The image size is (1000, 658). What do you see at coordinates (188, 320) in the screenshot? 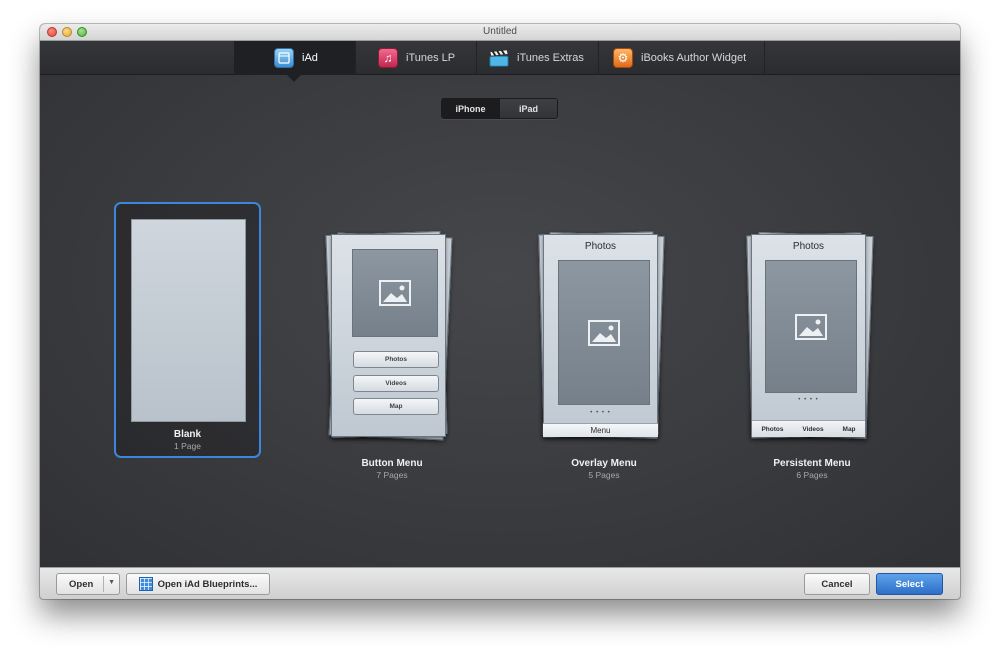
I see `blank-page-thumbnail` at bounding box center [188, 320].